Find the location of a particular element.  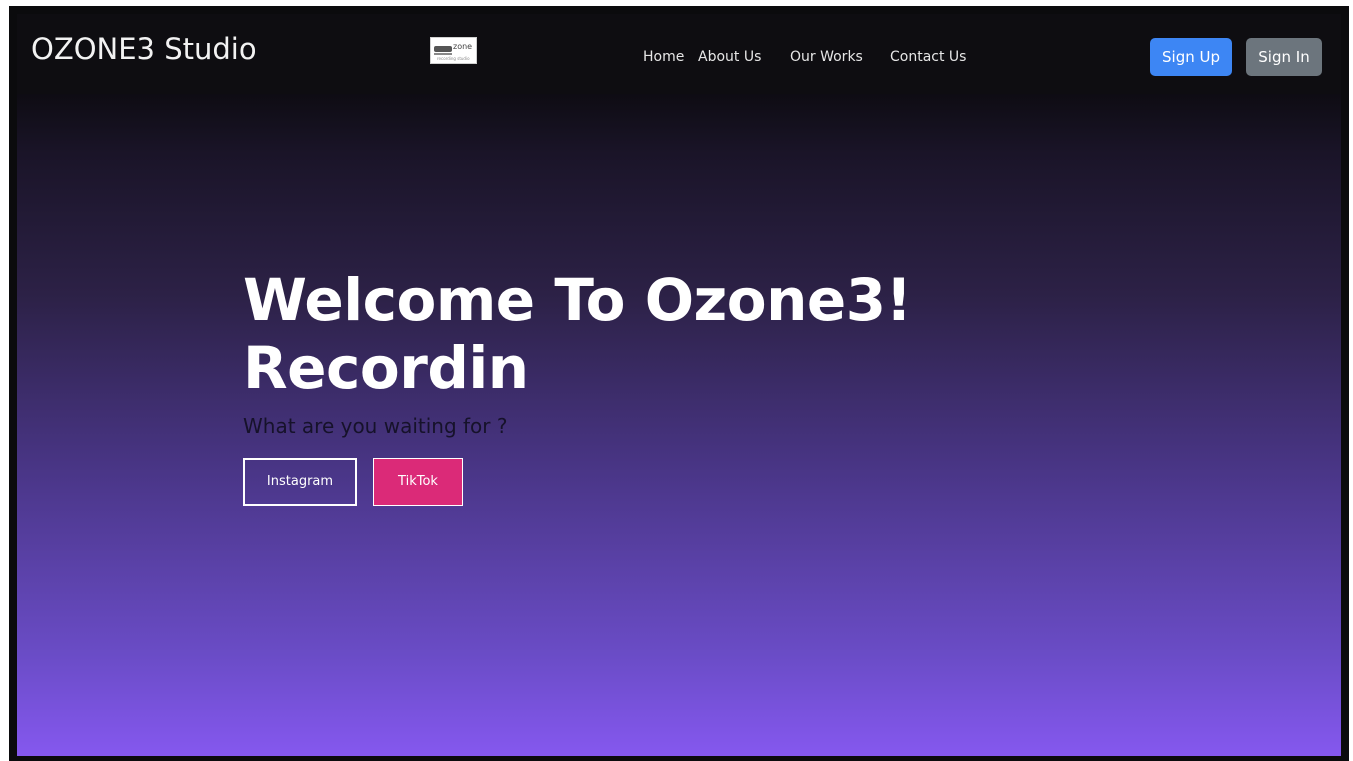

hero-title-line-2: Recordin is located at coordinates (386, 368).